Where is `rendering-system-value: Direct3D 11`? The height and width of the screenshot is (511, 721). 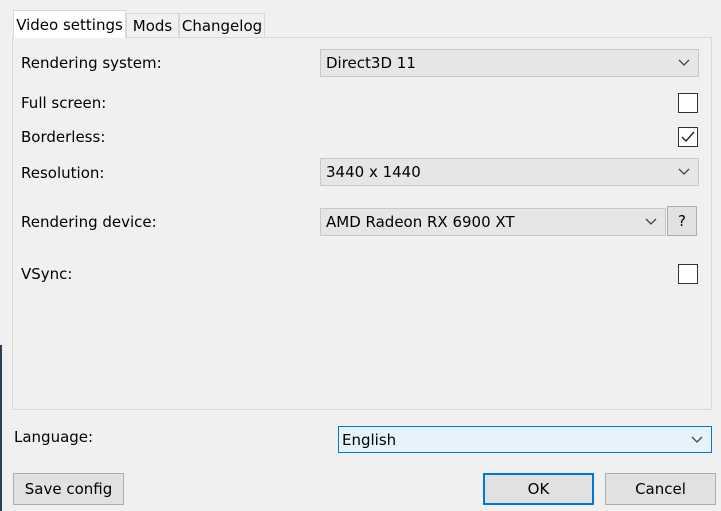 rendering-system-value: Direct3D 11 is located at coordinates (371, 63).